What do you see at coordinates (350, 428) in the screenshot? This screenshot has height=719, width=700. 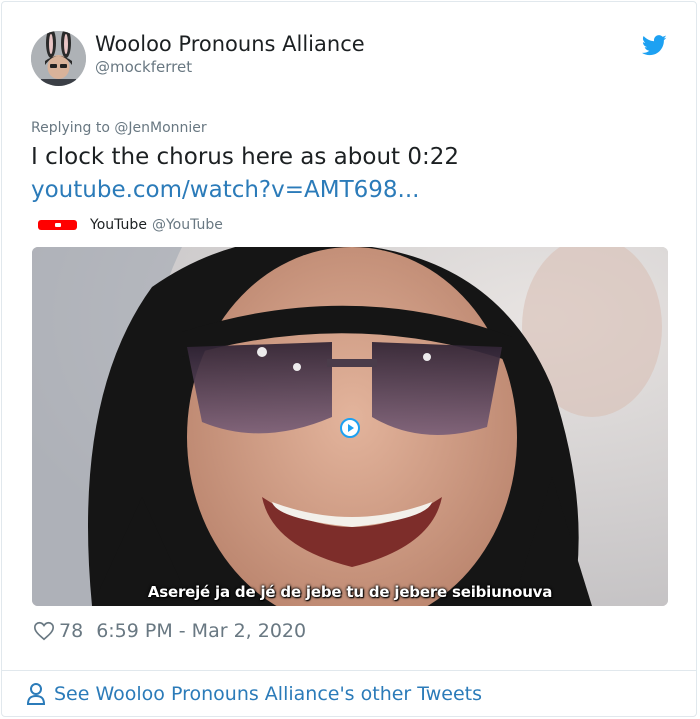 I see `play-icon` at bounding box center [350, 428].